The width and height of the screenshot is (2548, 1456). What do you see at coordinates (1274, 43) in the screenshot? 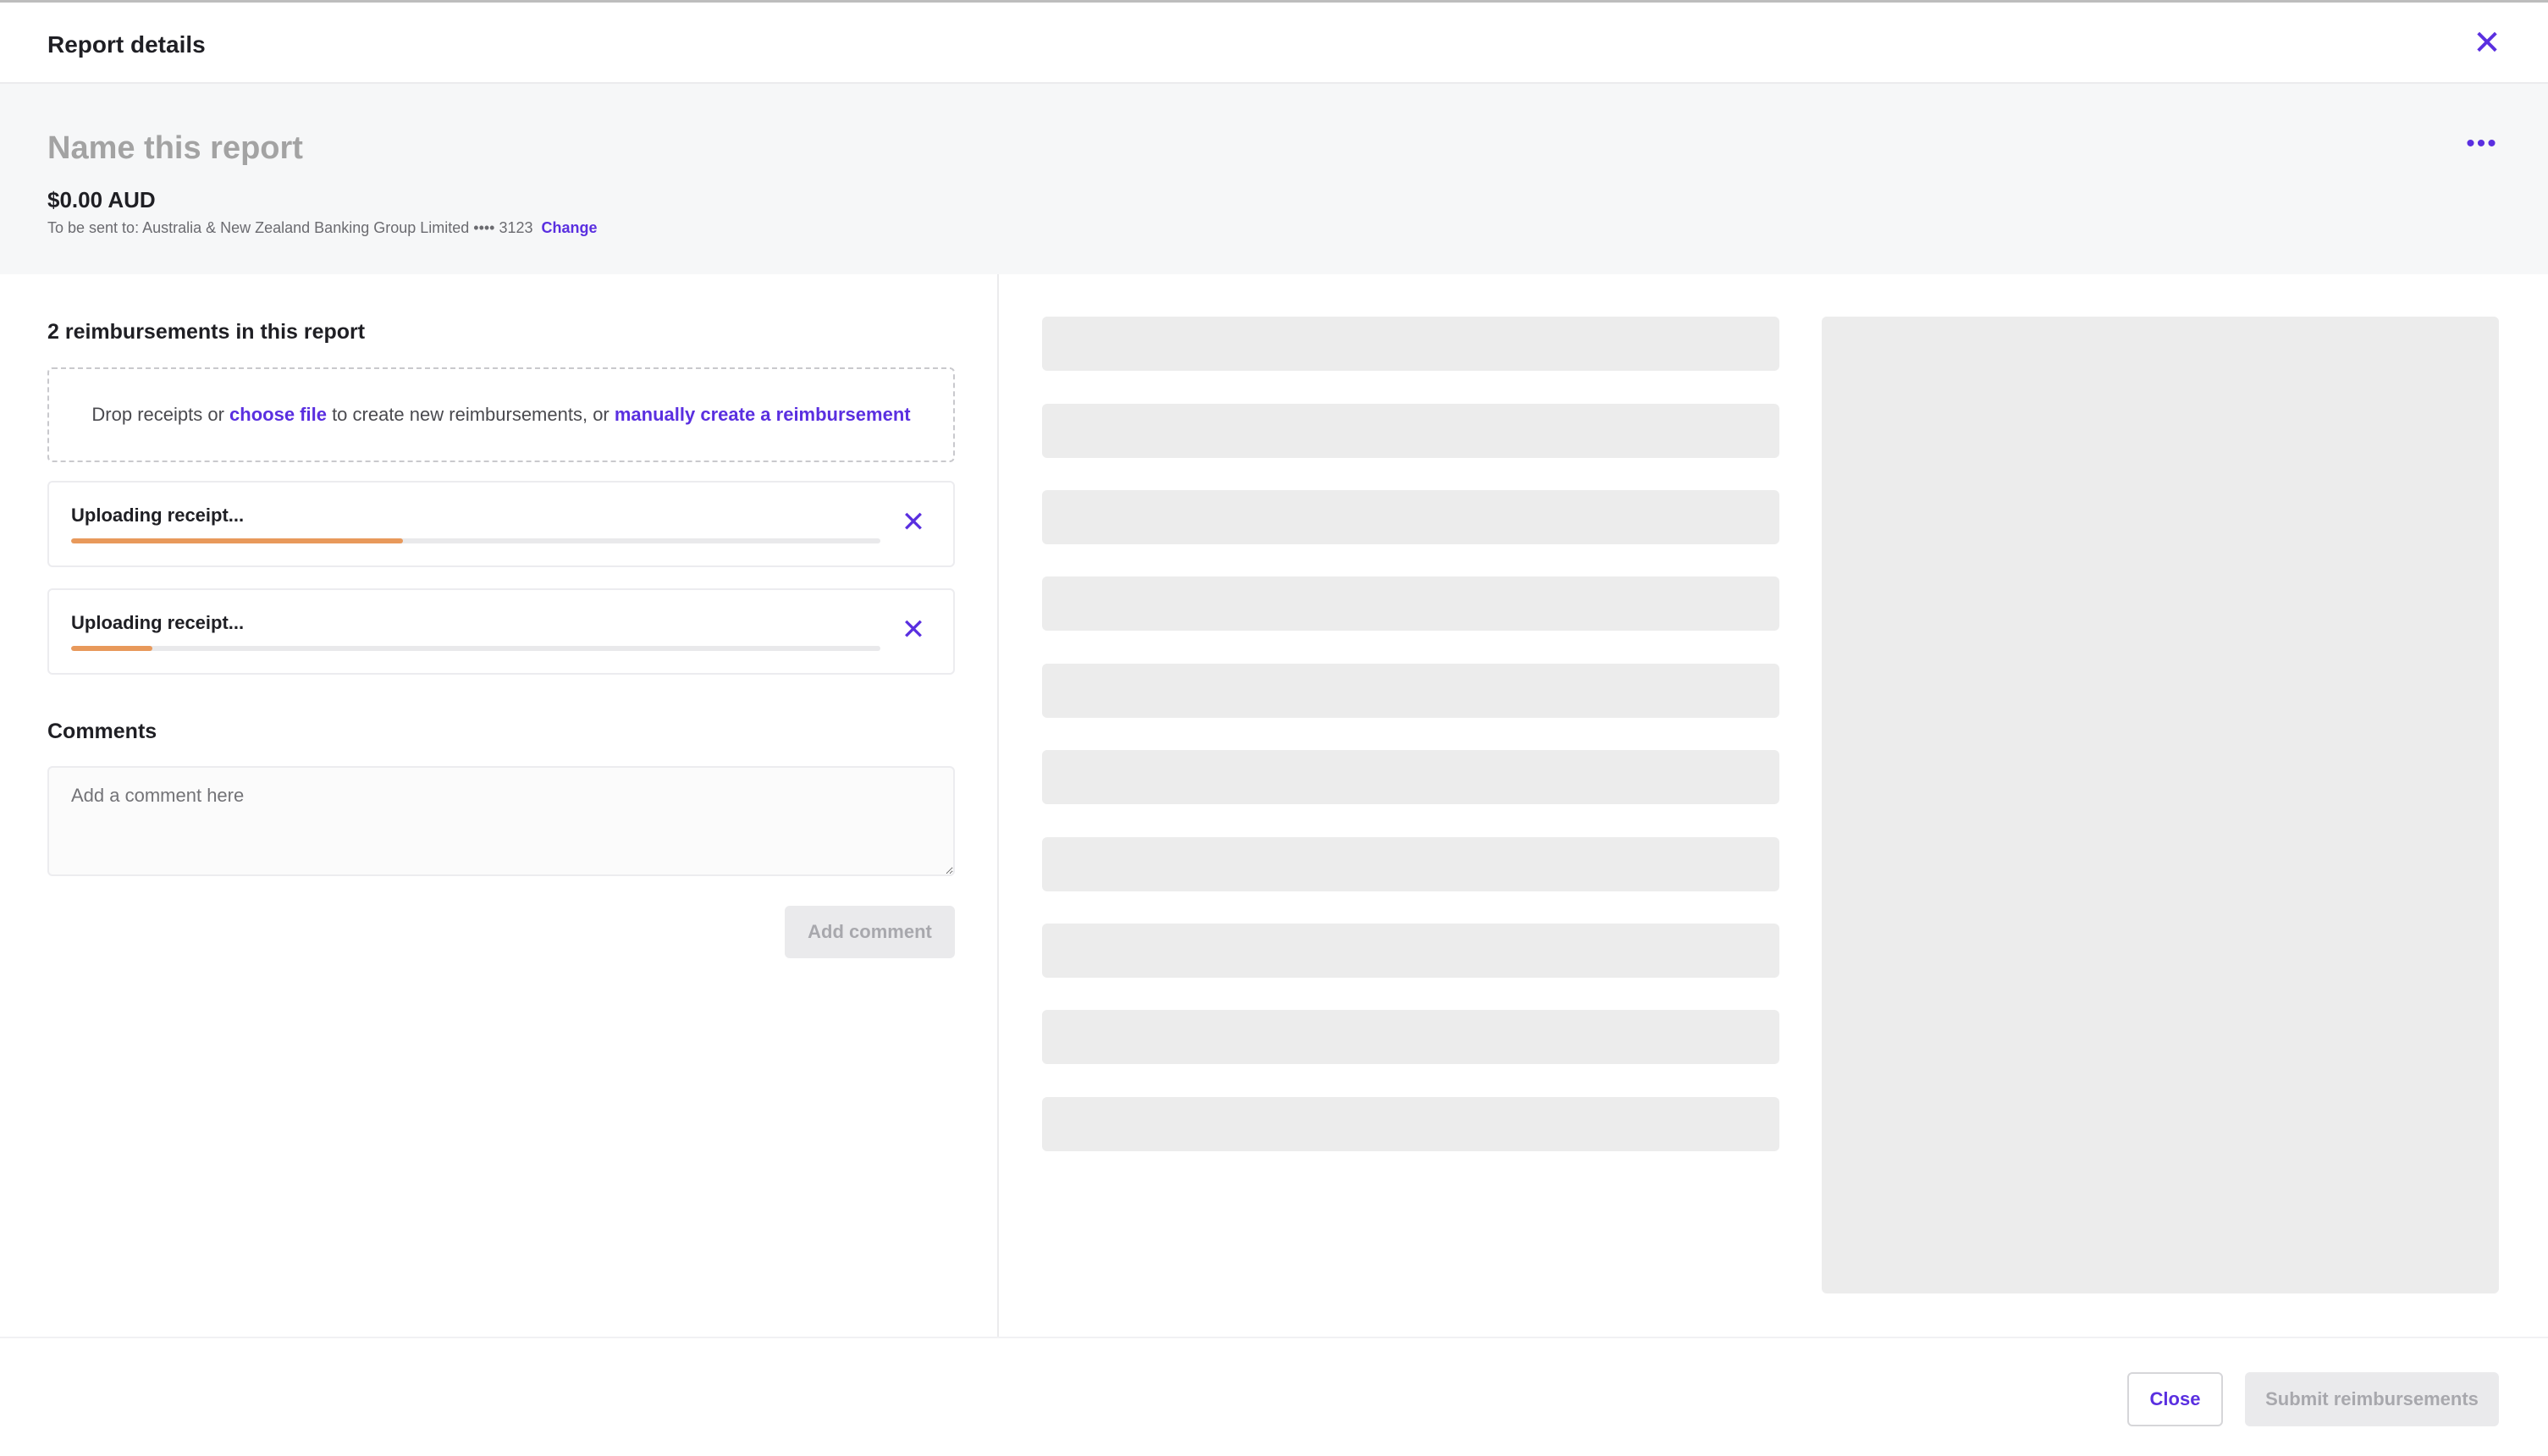
I see `modal-header: Report details ✕` at bounding box center [1274, 43].